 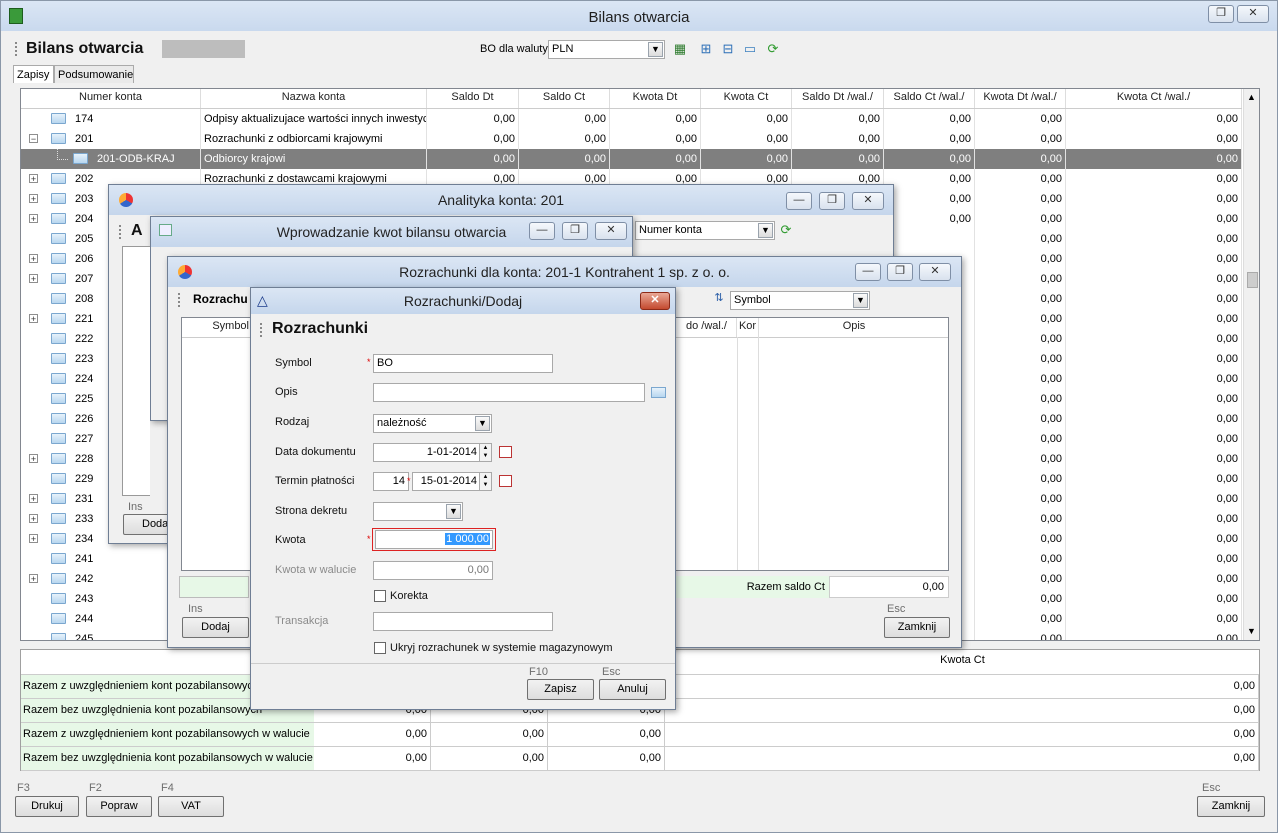 I want to click on vat-button: VAT, so click(x=191, y=806).